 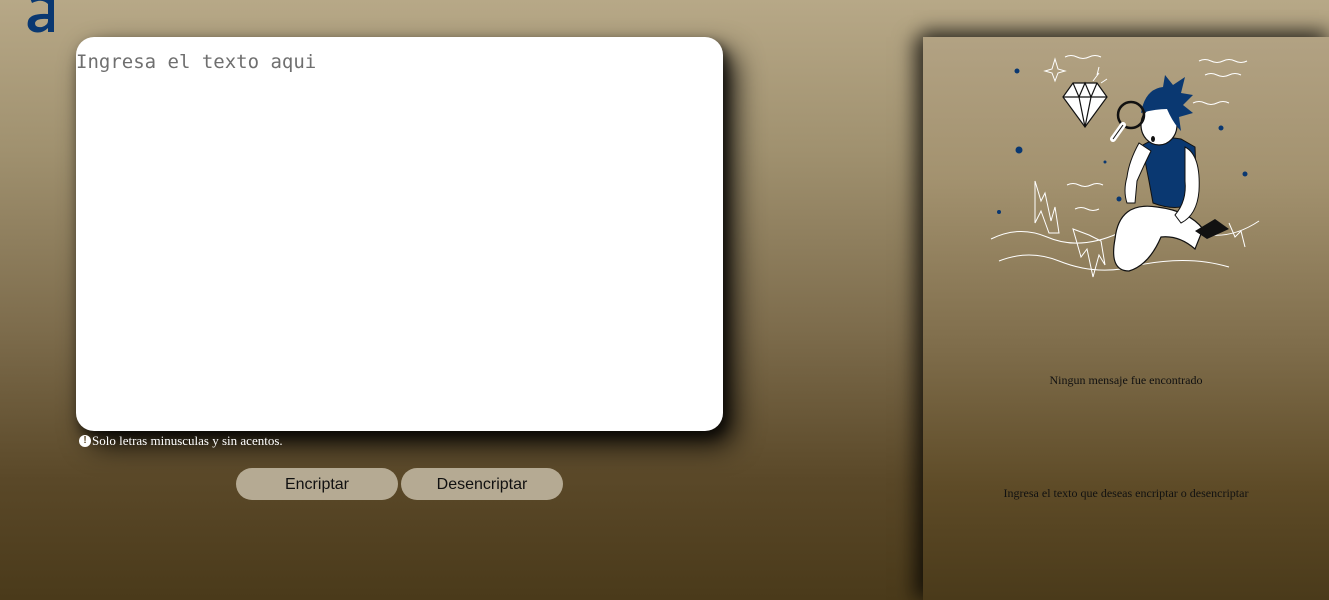 I want to click on decrypt-button: Desencriptar, so click(x=482, y=484).